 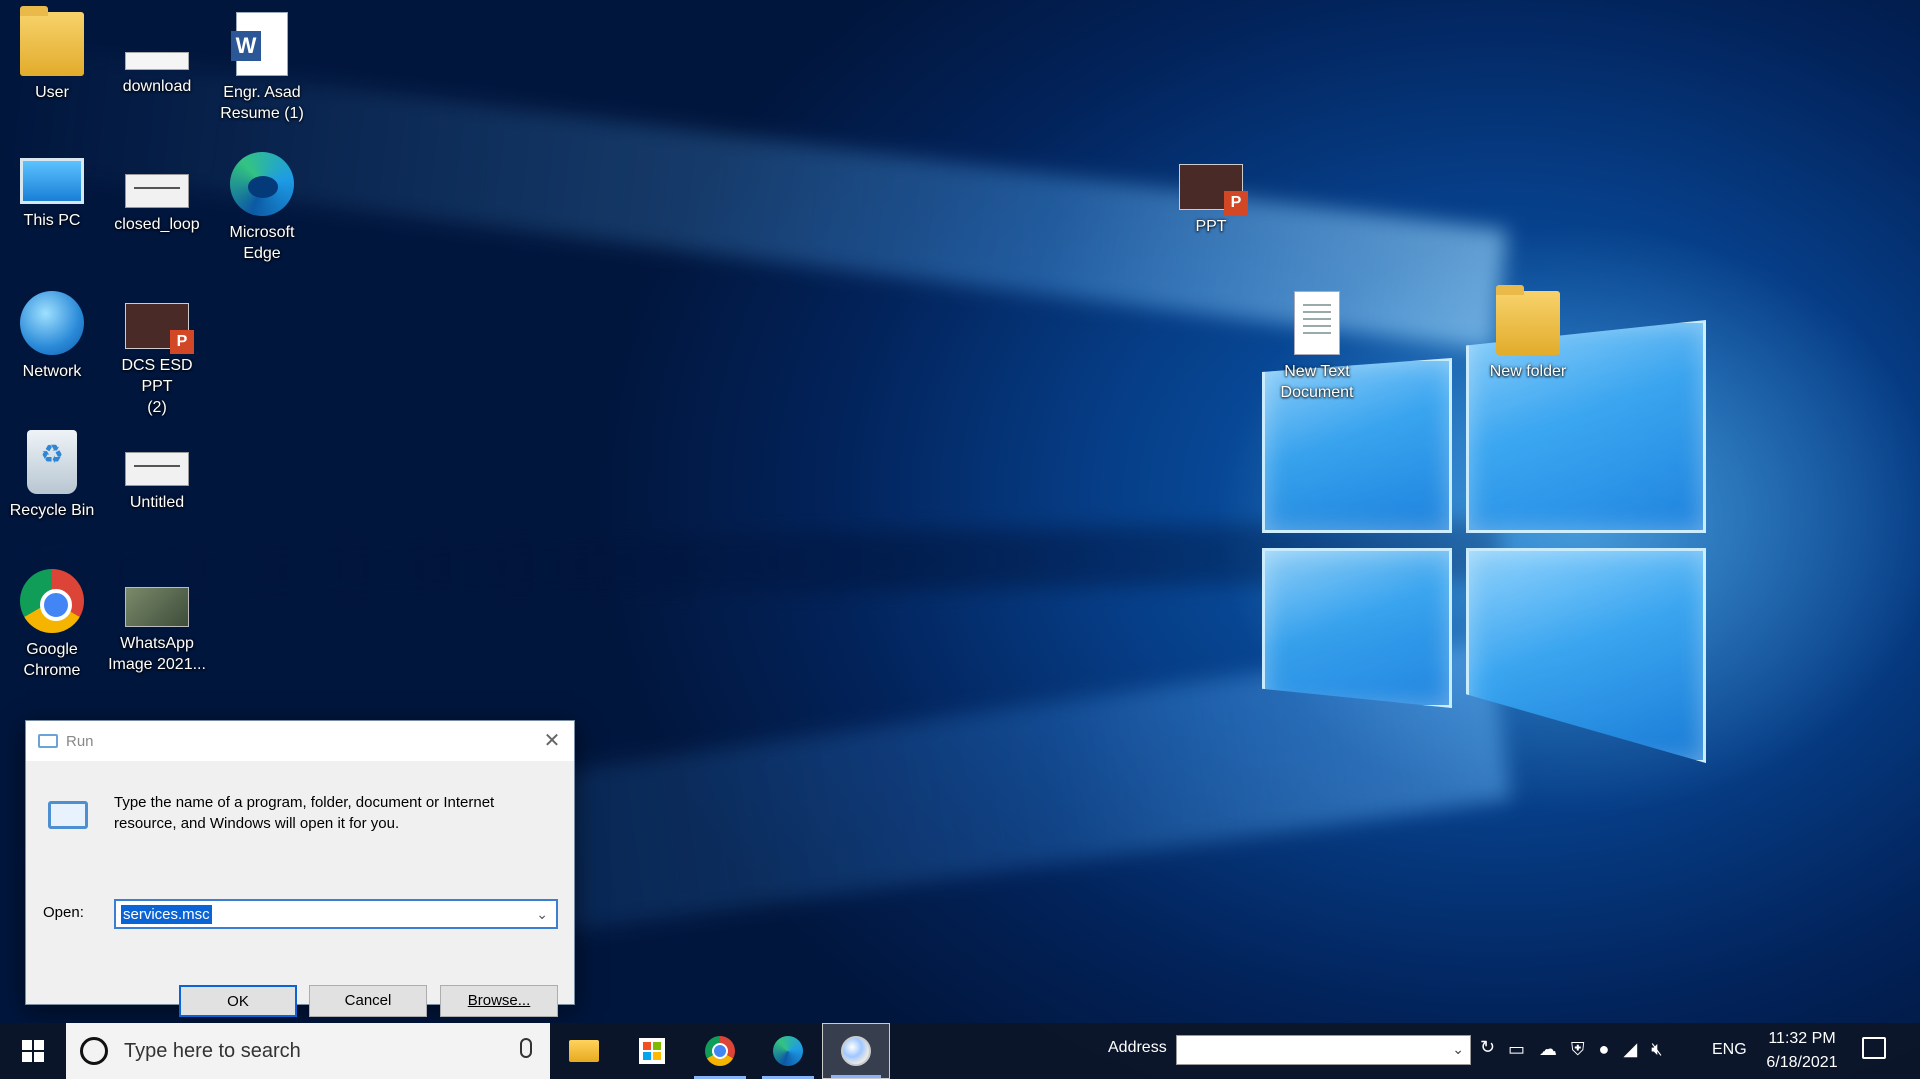 I want to click on recycle-bin-icon, so click(x=52, y=462).